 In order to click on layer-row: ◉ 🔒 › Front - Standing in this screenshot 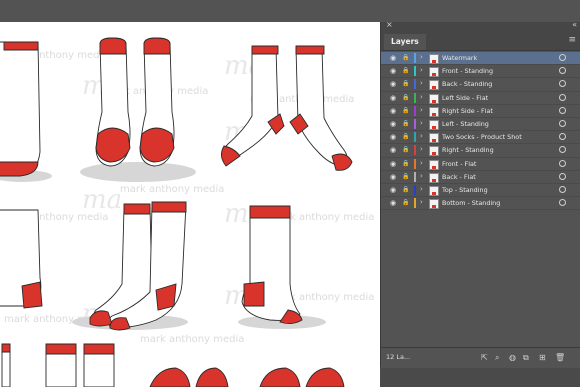, I will do `click(480, 72)`.